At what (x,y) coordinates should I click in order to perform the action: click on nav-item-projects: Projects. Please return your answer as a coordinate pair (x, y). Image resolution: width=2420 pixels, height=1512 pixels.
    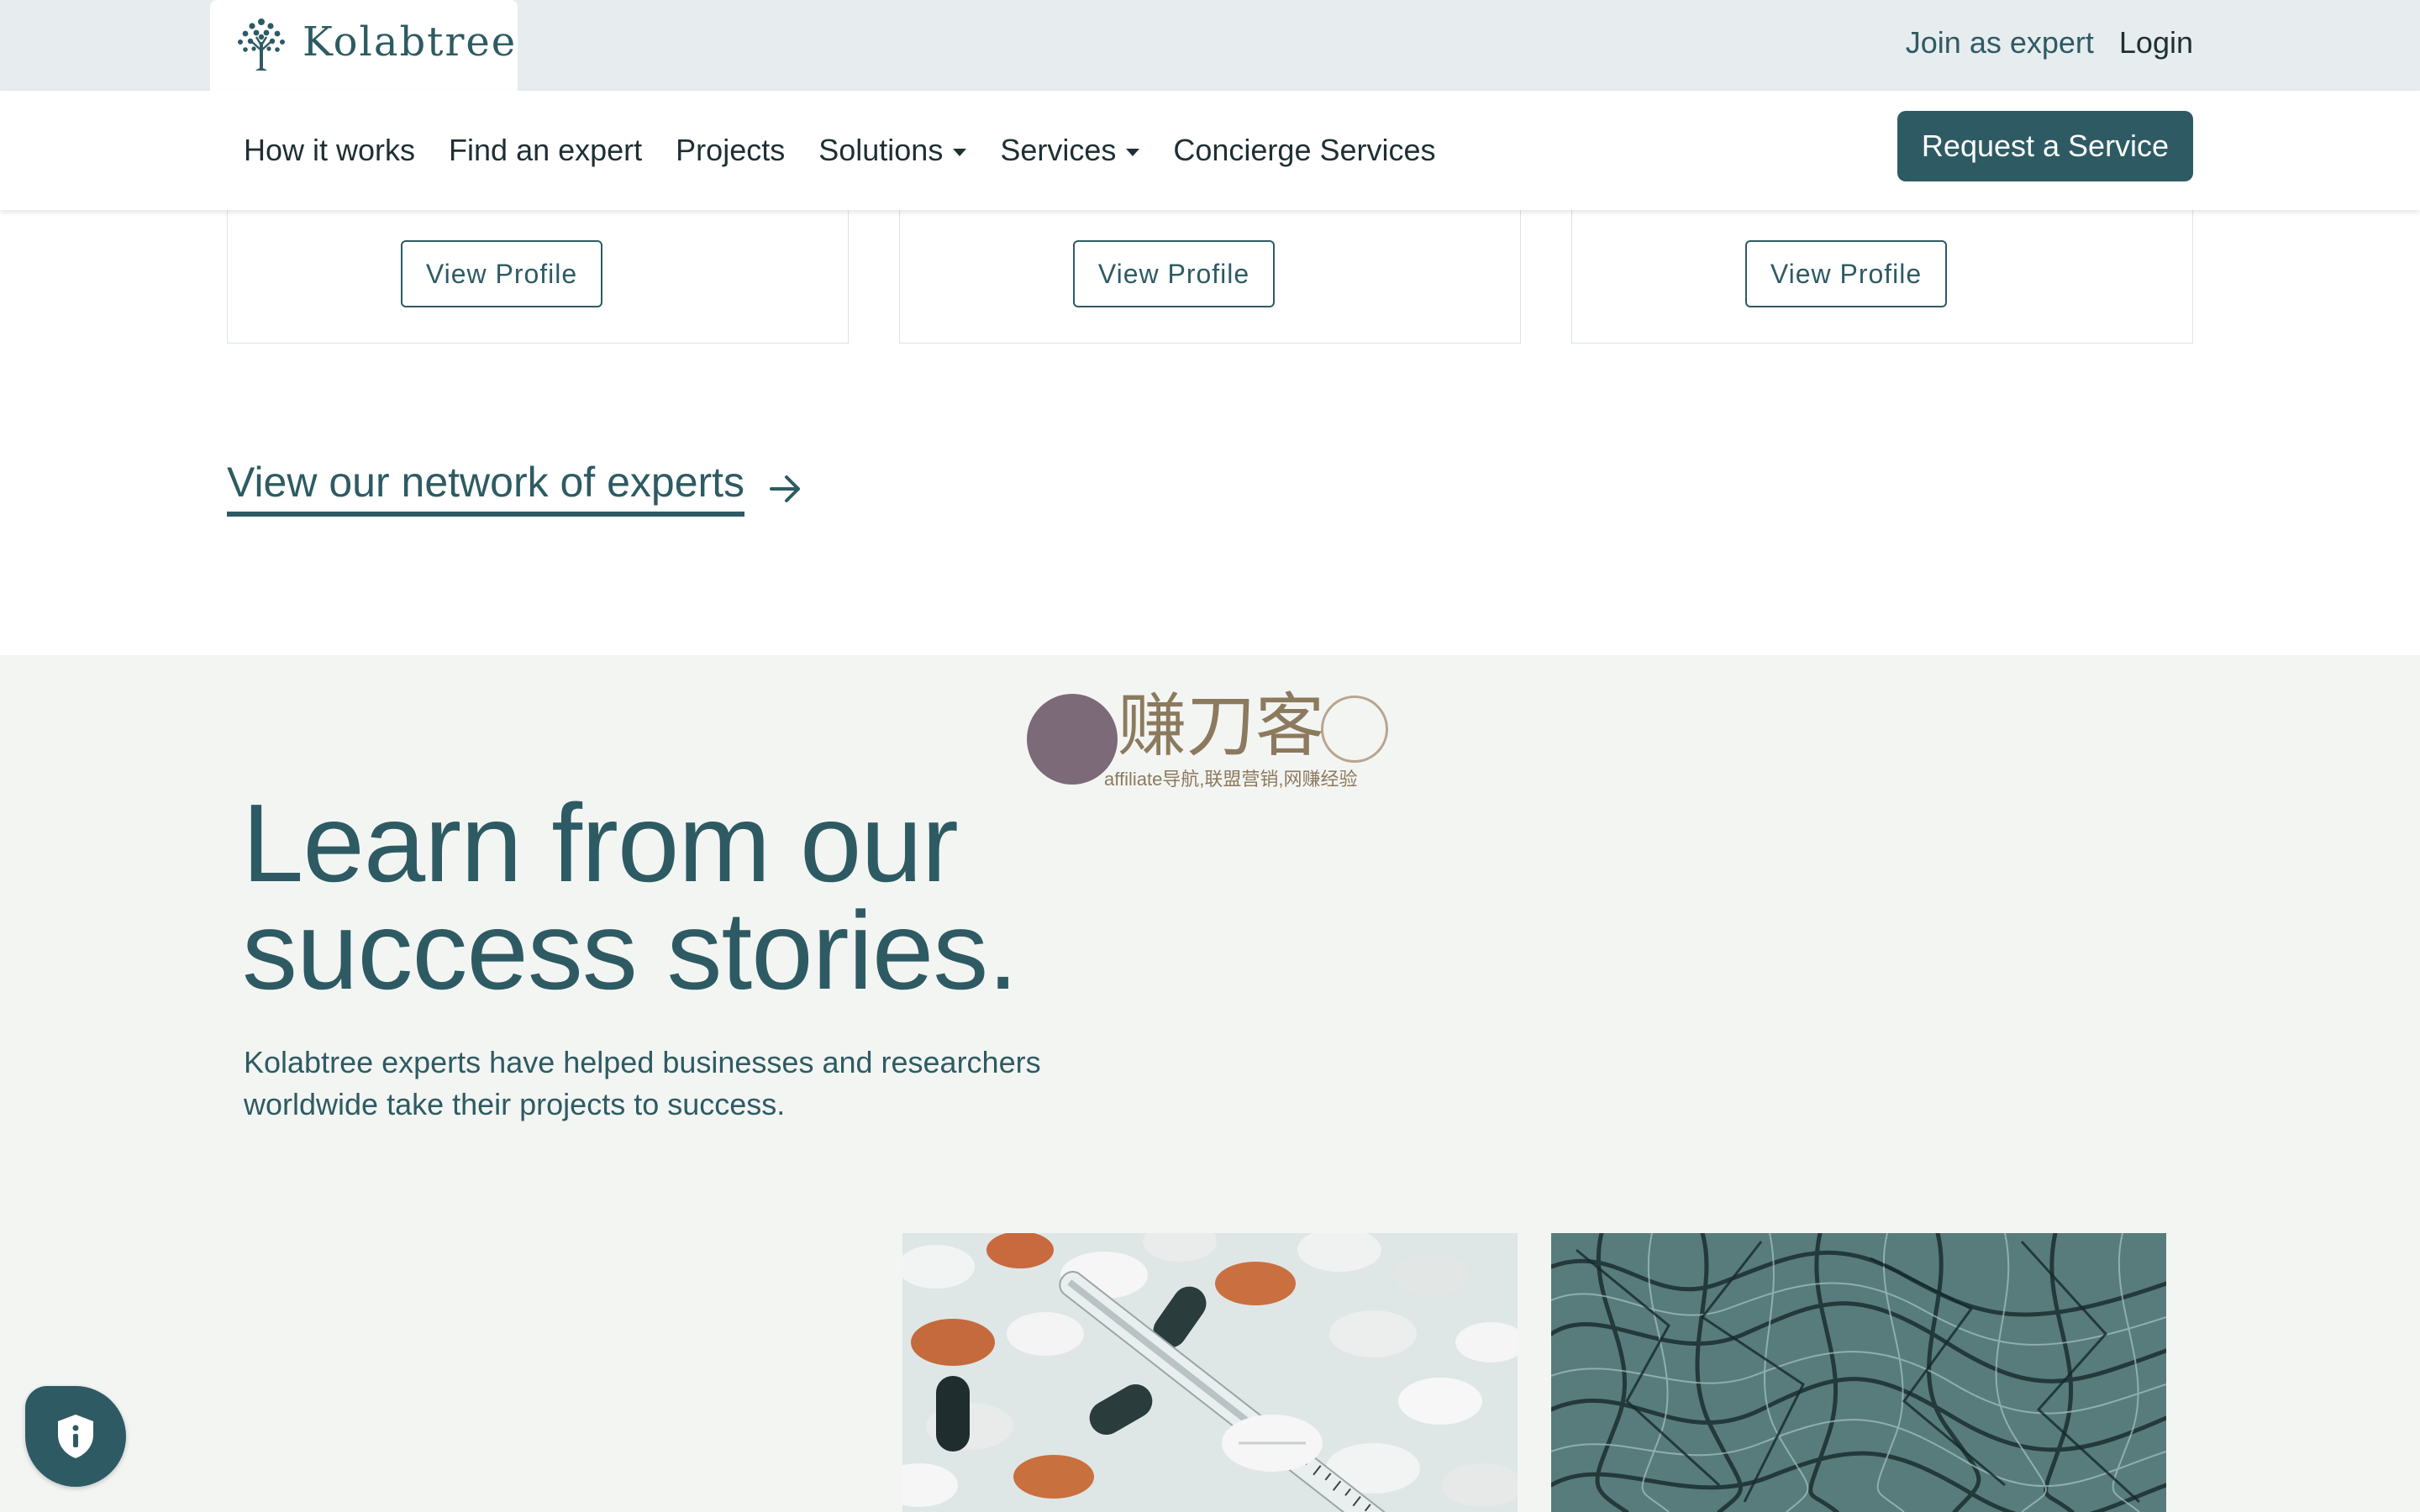
    Looking at the image, I should click on (731, 150).